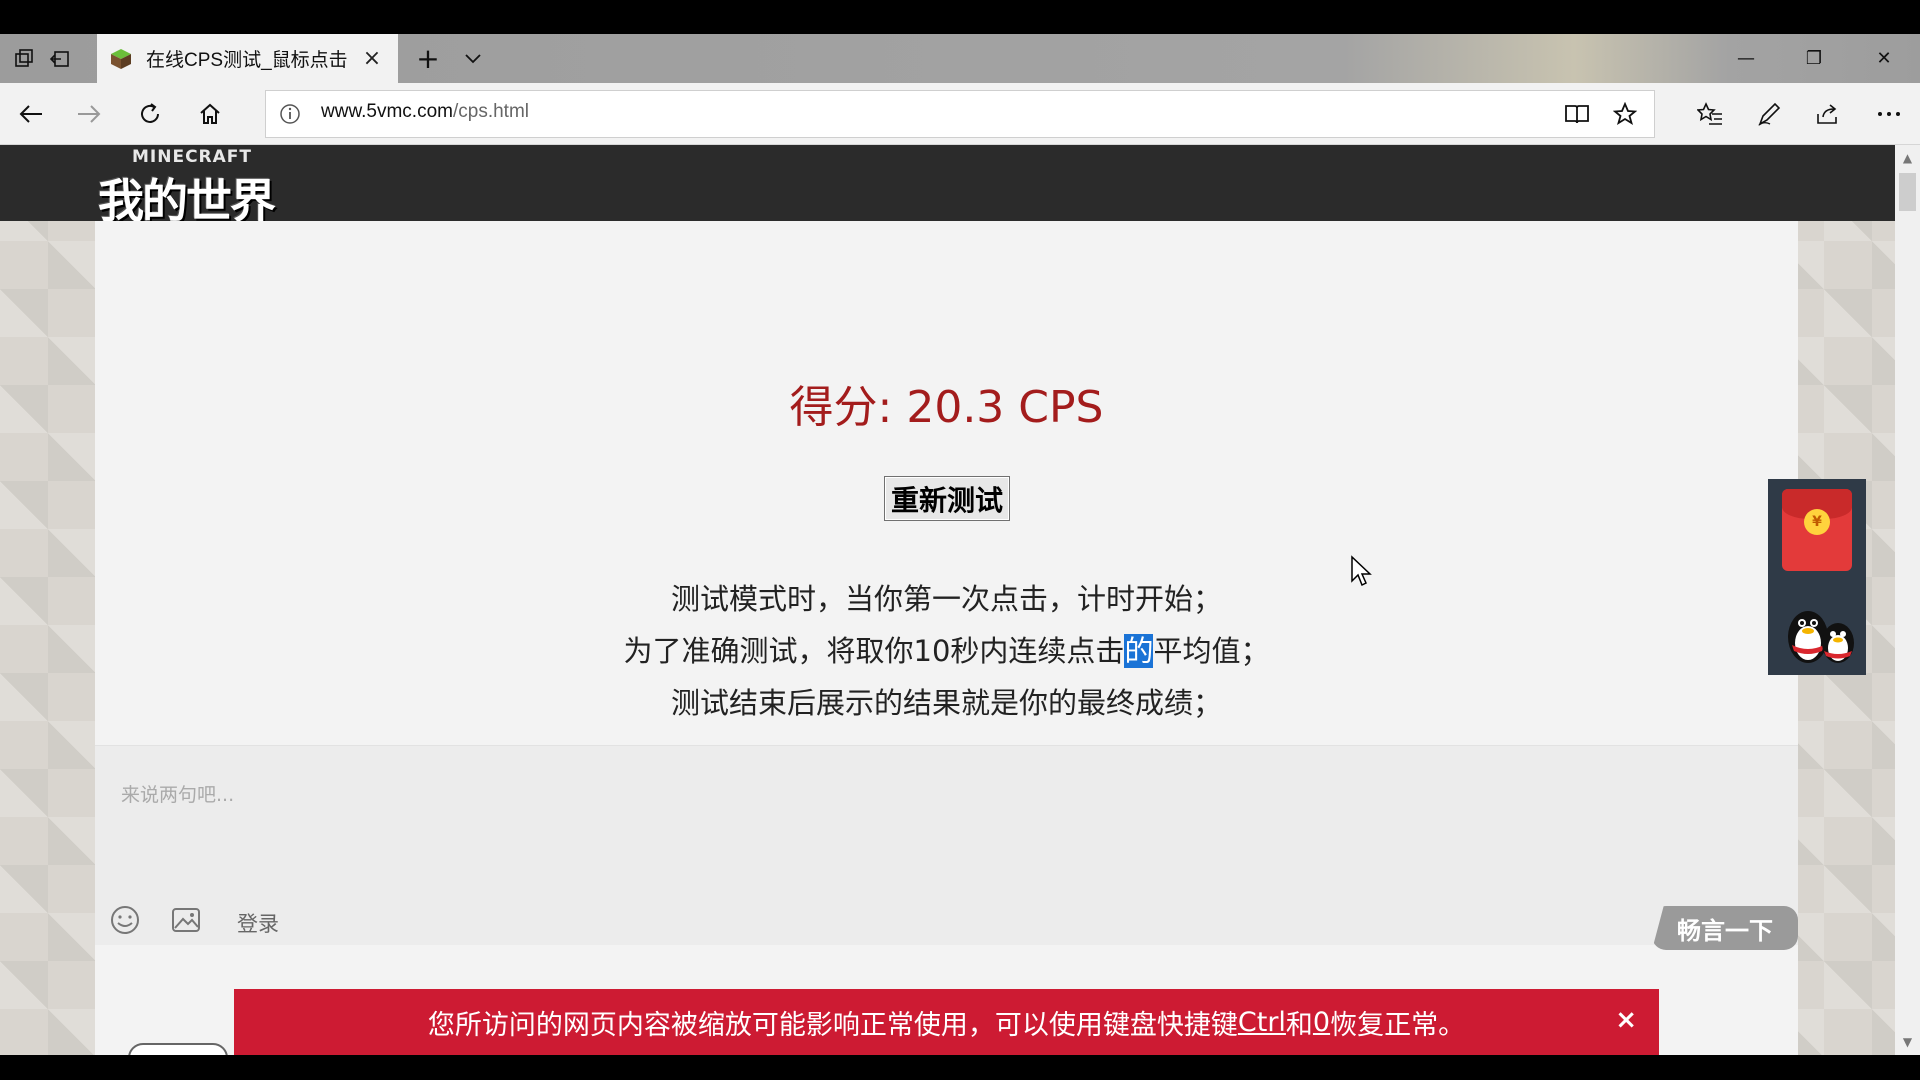 This screenshot has width=1920, height=1080. What do you see at coordinates (1907, 600) in the screenshot?
I see `vertical-scrollbar: ▲ ▼` at bounding box center [1907, 600].